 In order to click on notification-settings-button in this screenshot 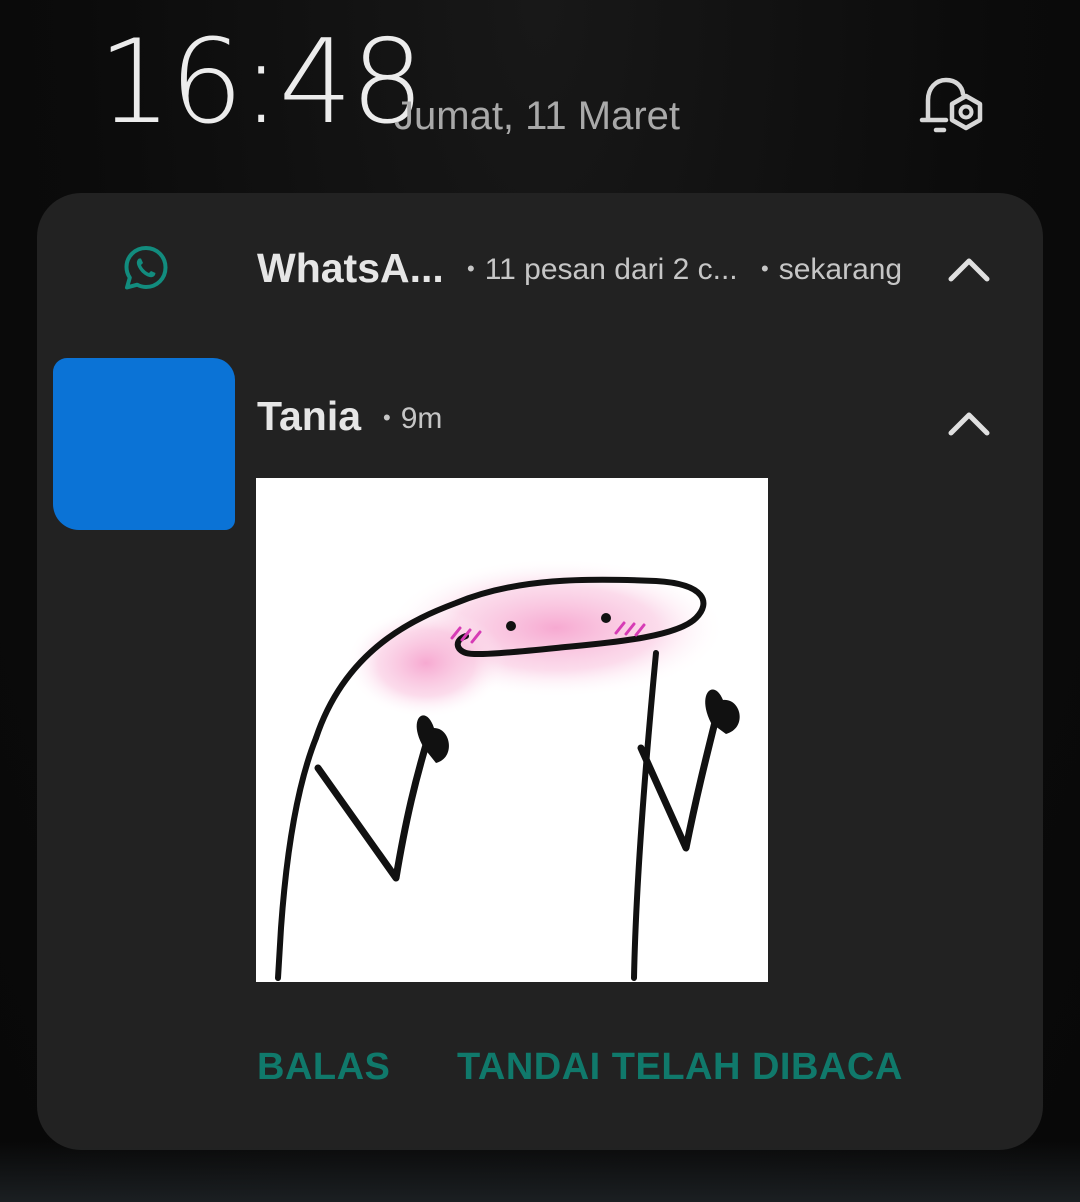, I will do `click(952, 108)`.